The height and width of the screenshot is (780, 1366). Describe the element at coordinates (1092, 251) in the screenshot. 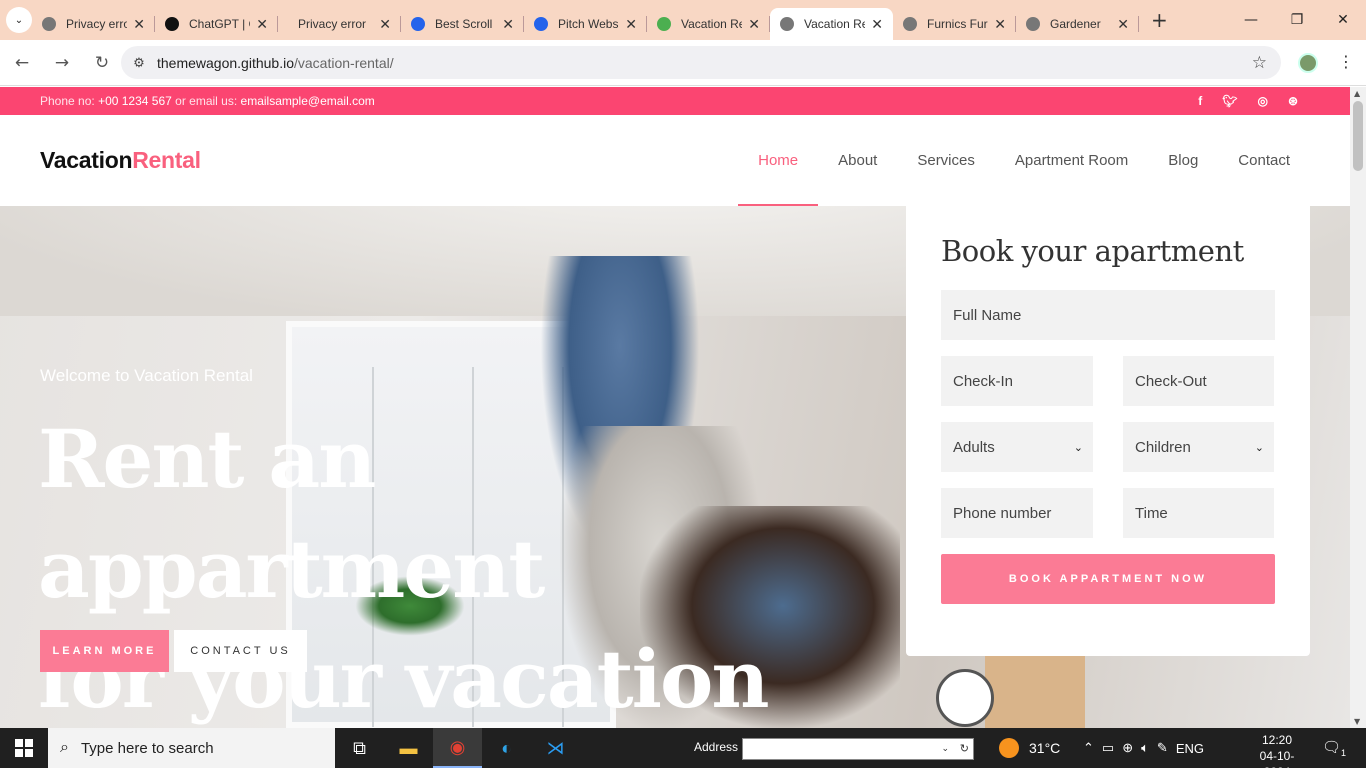

I see `booking-title: Book your apartment` at that location.